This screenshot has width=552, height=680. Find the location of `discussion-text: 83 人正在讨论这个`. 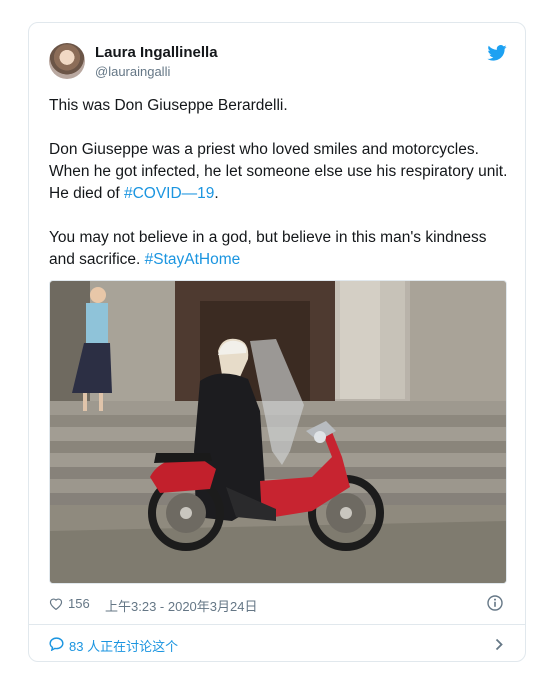

discussion-text: 83 人正在讨论这个 is located at coordinates (123, 645).